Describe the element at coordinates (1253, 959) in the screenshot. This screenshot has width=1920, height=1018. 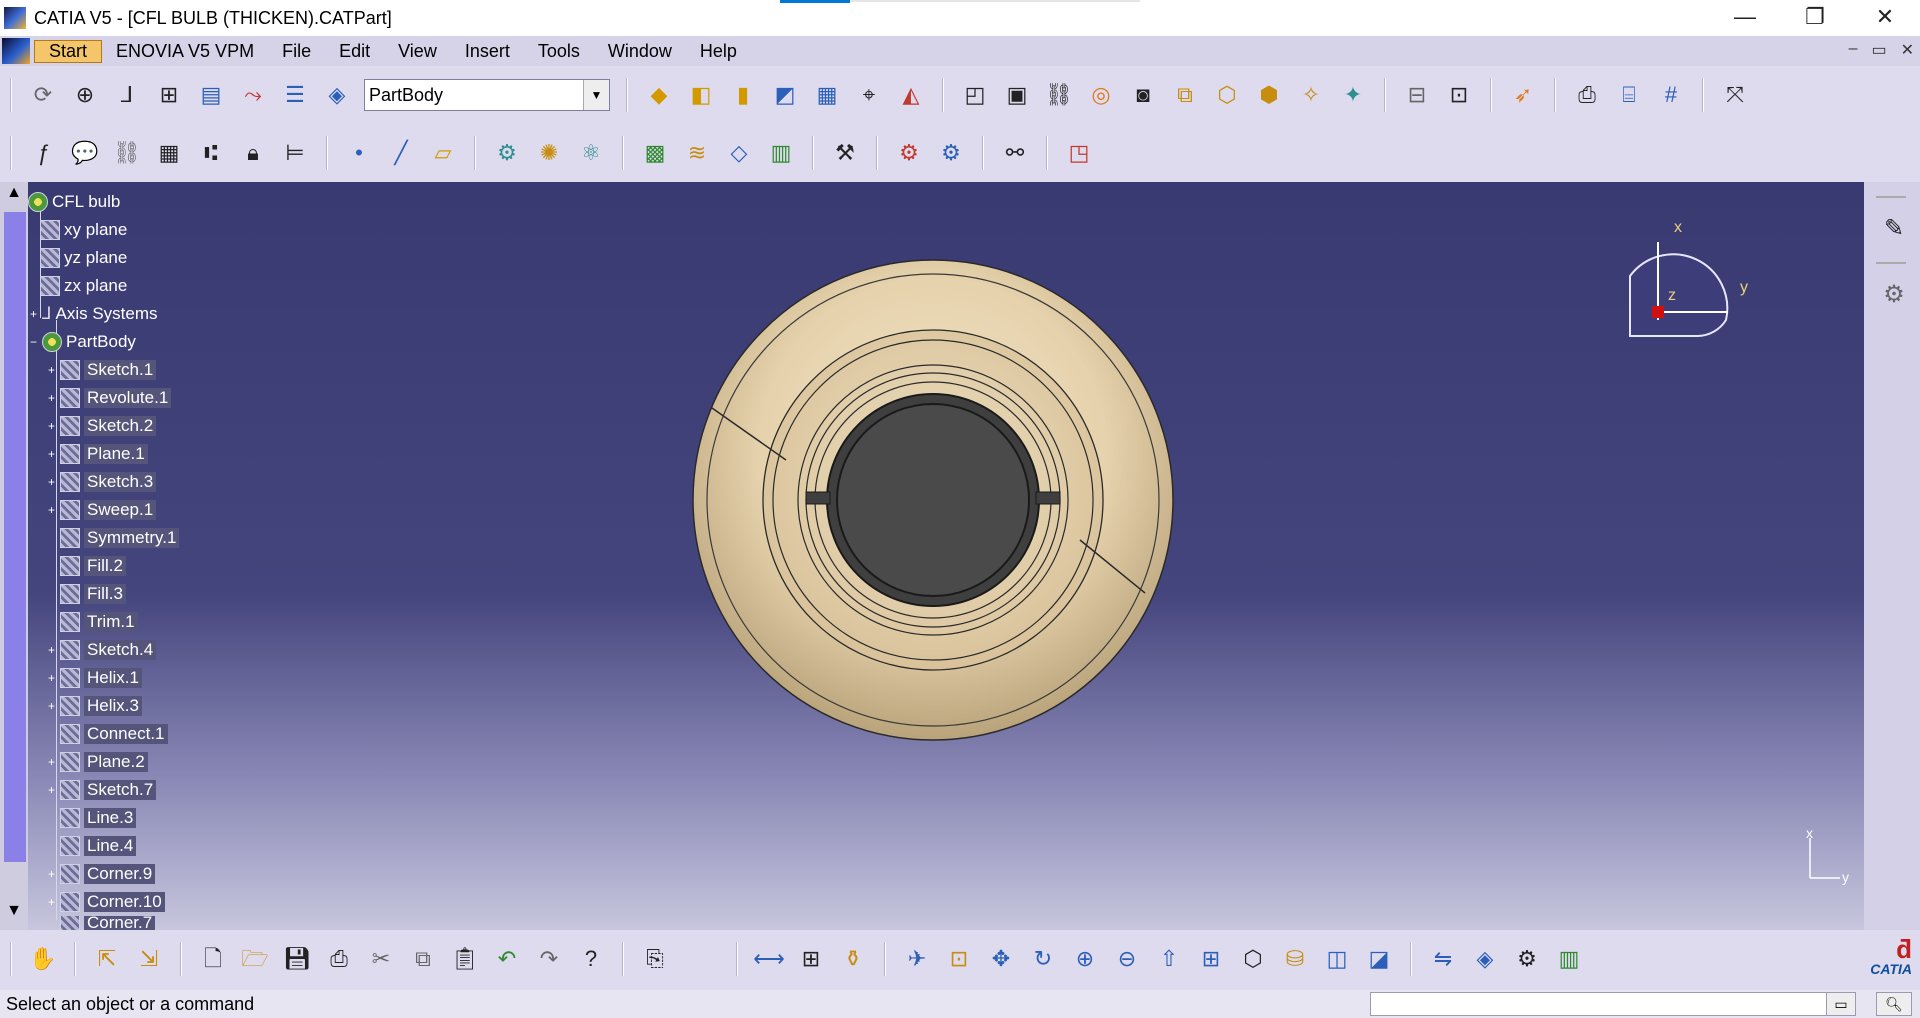
I see `iso-view-icon: ⬡` at that location.